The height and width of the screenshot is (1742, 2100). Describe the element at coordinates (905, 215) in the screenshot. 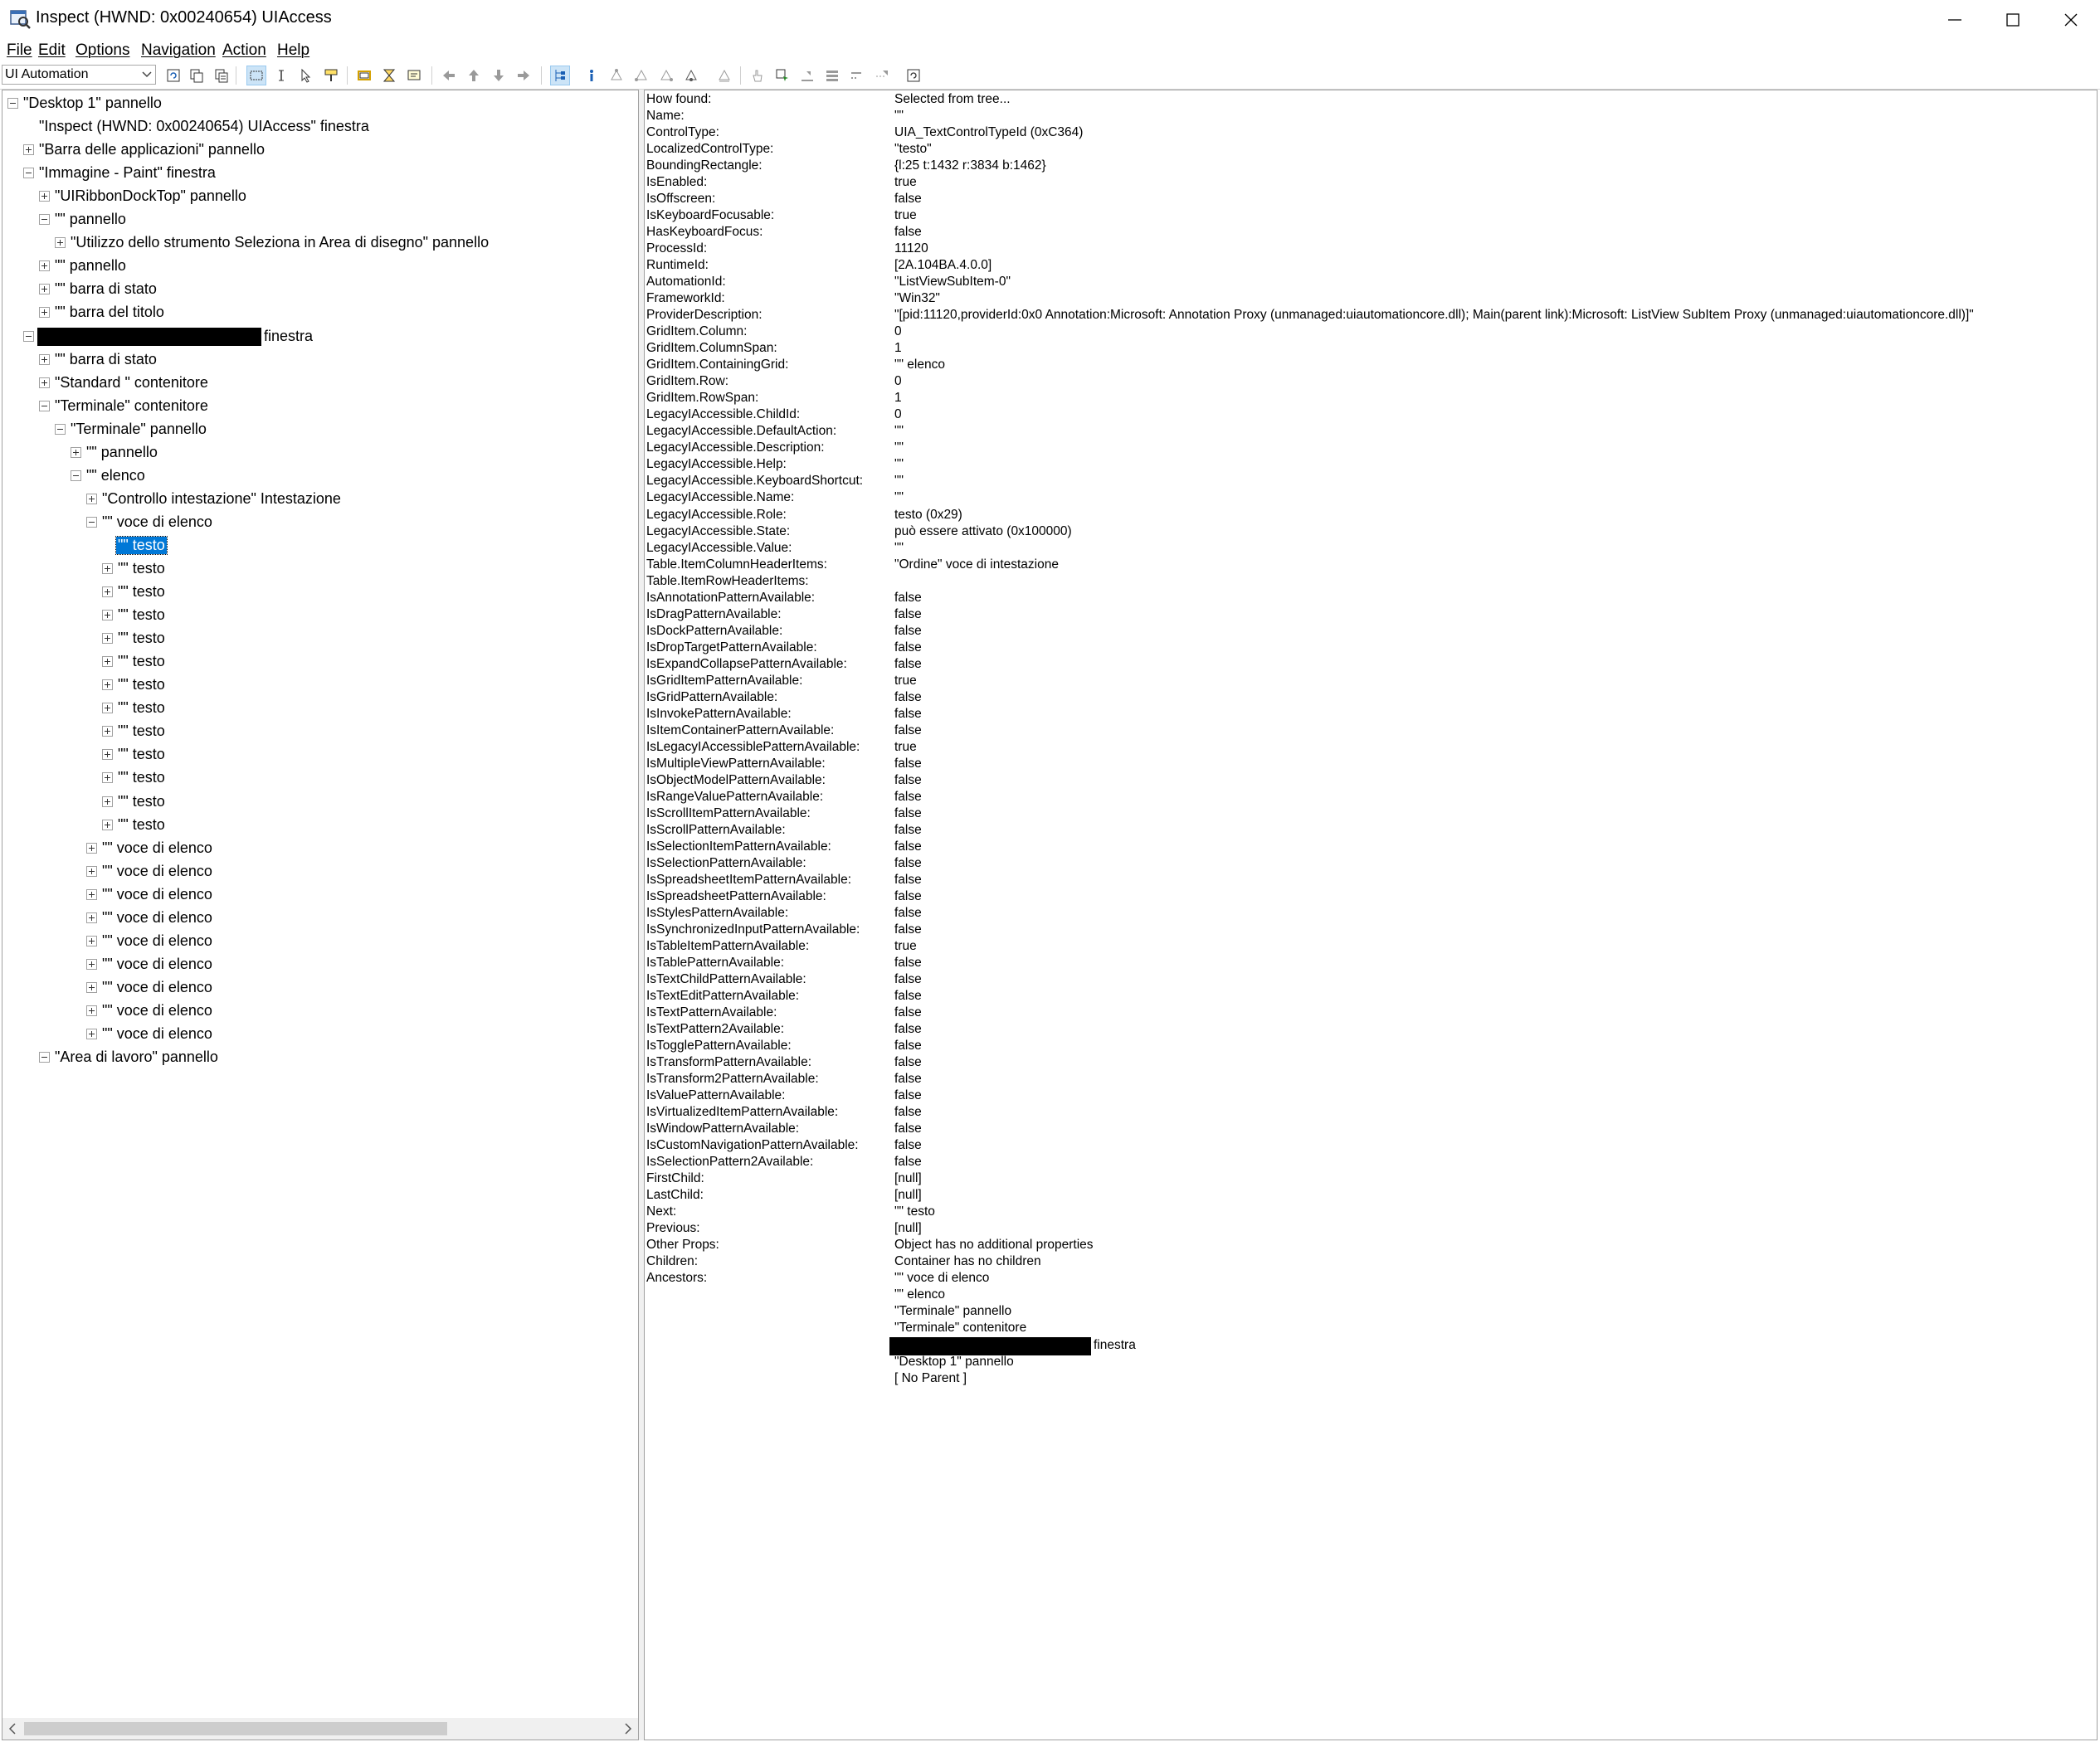

I see `property-value: true` at that location.